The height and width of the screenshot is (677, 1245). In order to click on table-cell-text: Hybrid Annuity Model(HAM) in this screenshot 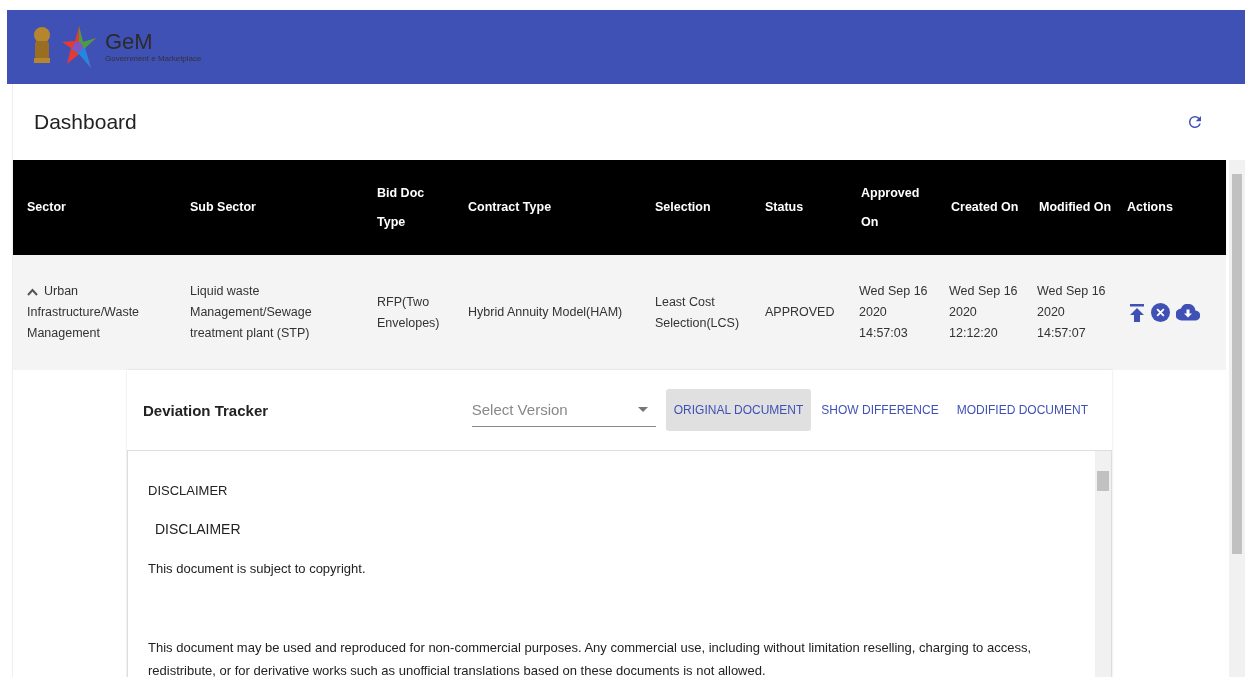, I will do `click(545, 312)`.